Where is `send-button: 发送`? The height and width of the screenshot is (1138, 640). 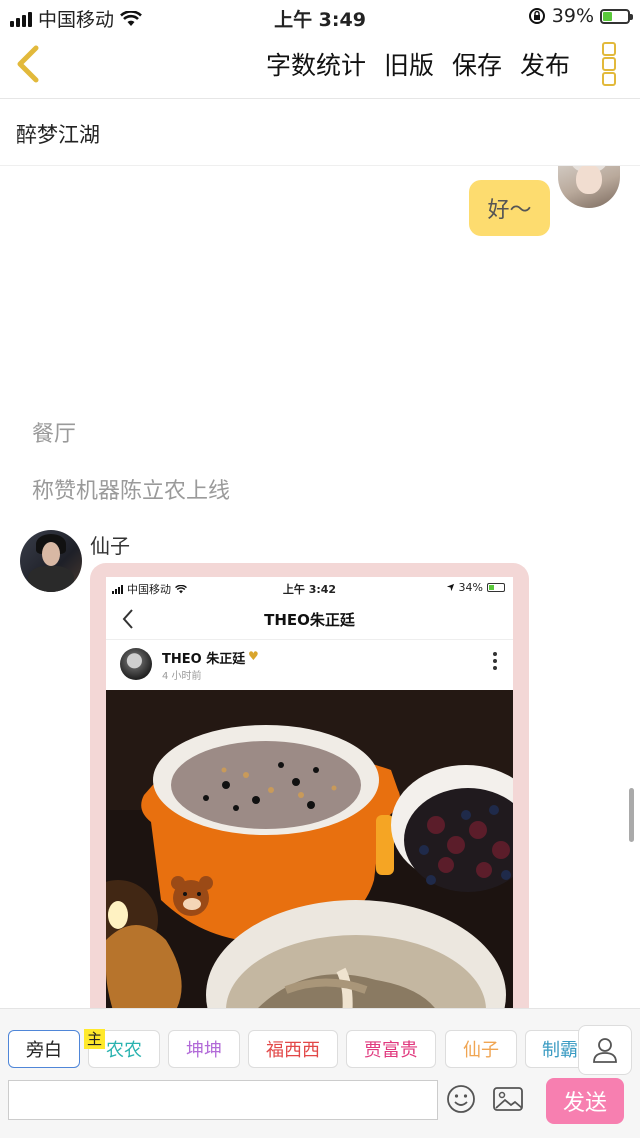 send-button: 发送 is located at coordinates (585, 1101).